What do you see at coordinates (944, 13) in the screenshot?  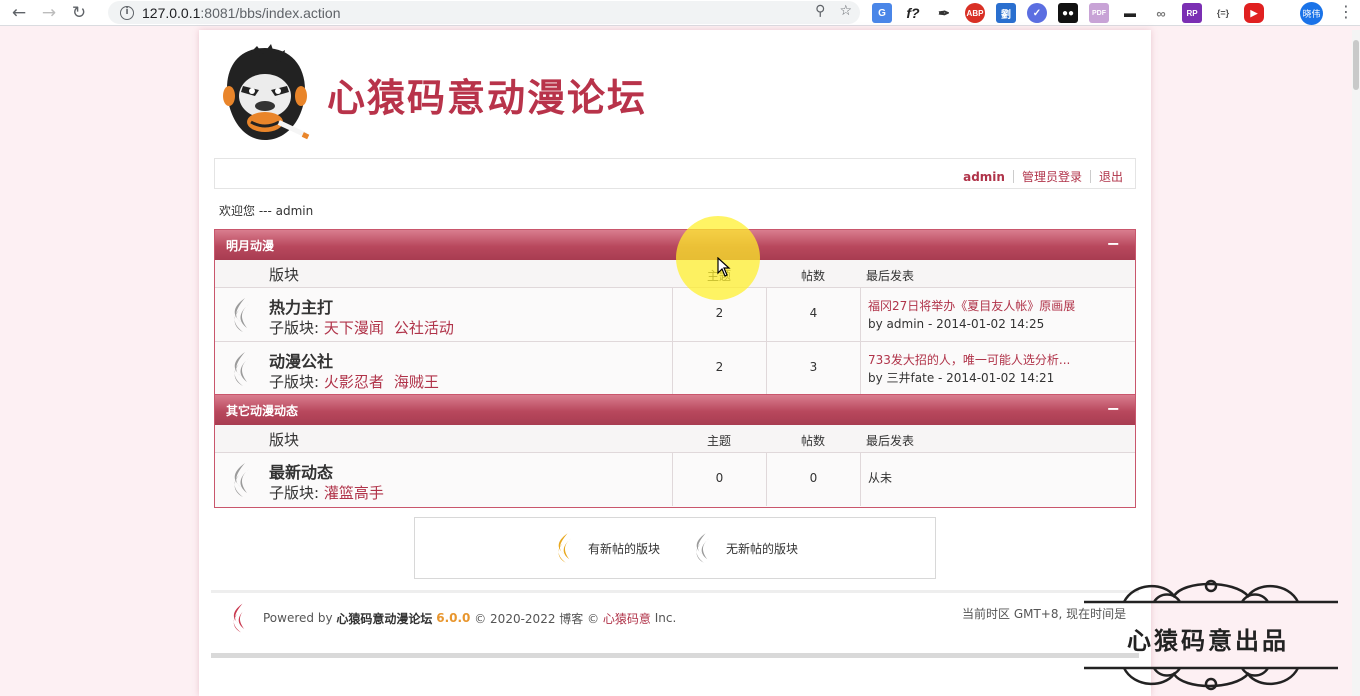 I see `eyedropper-extension-icon: ✒` at bounding box center [944, 13].